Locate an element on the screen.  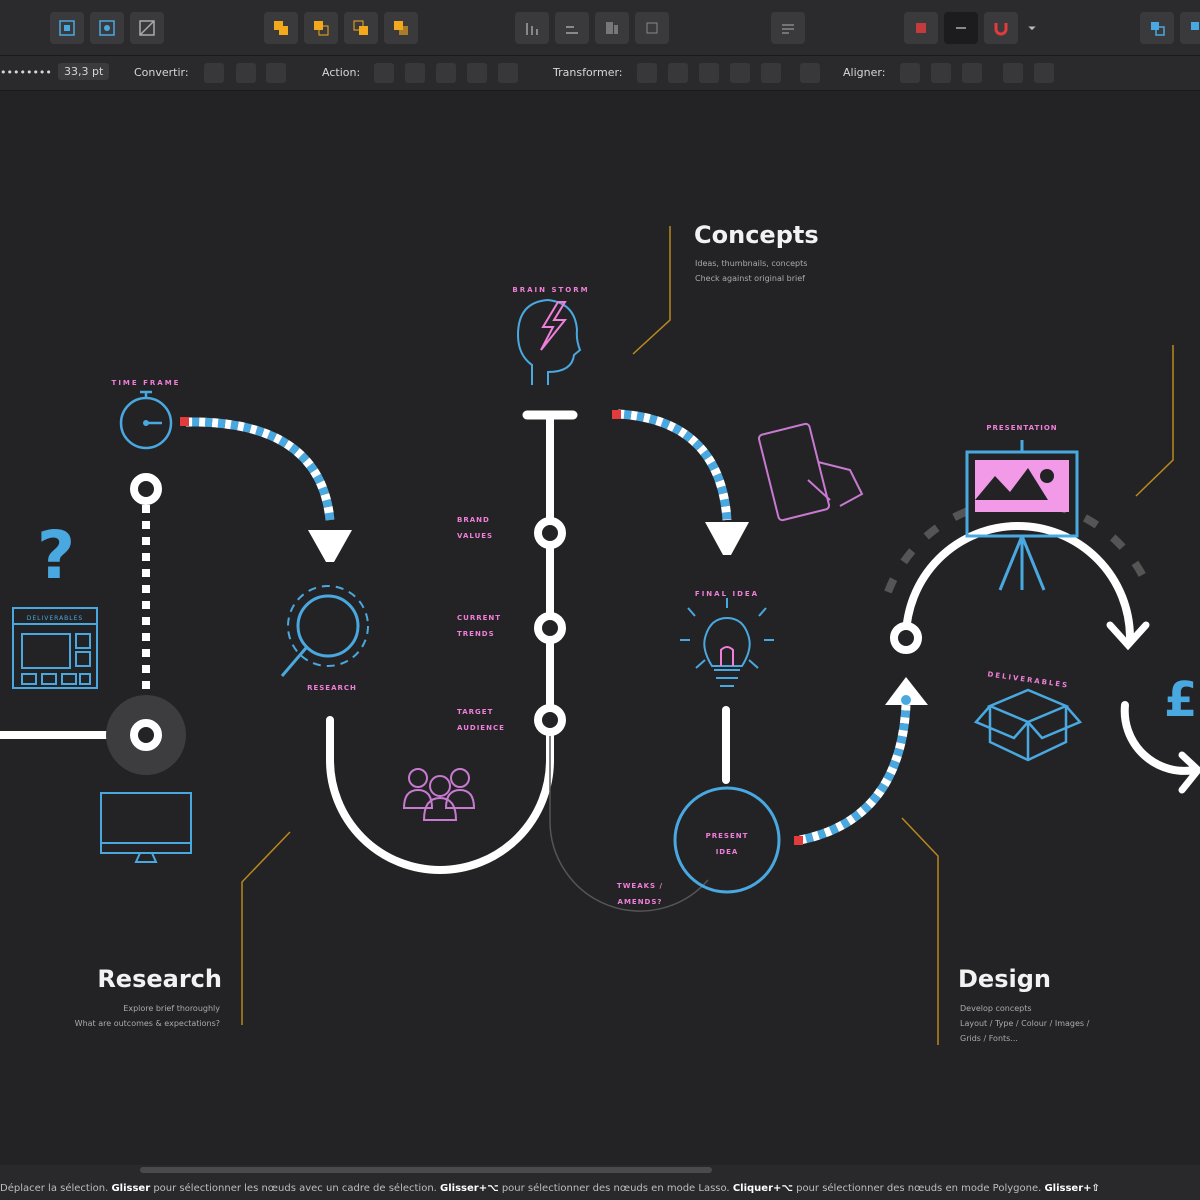
snapping-magnet-button is located at coordinates (1001, 28).